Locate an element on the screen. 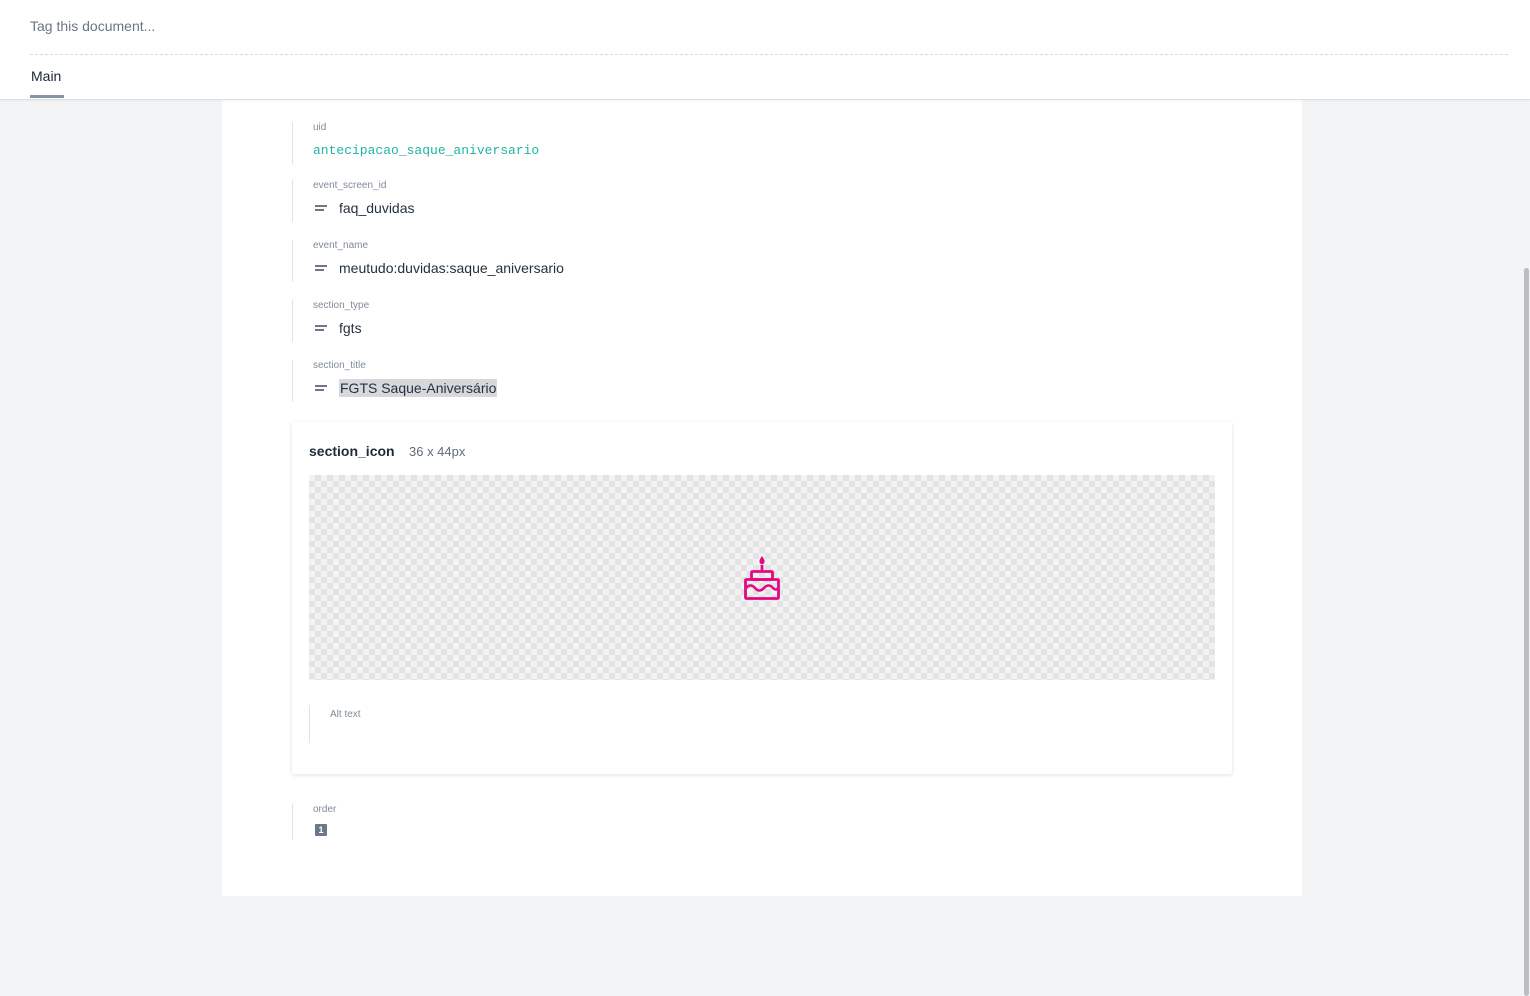 This screenshot has height=996, width=1530. image-preview is located at coordinates (762, 577).